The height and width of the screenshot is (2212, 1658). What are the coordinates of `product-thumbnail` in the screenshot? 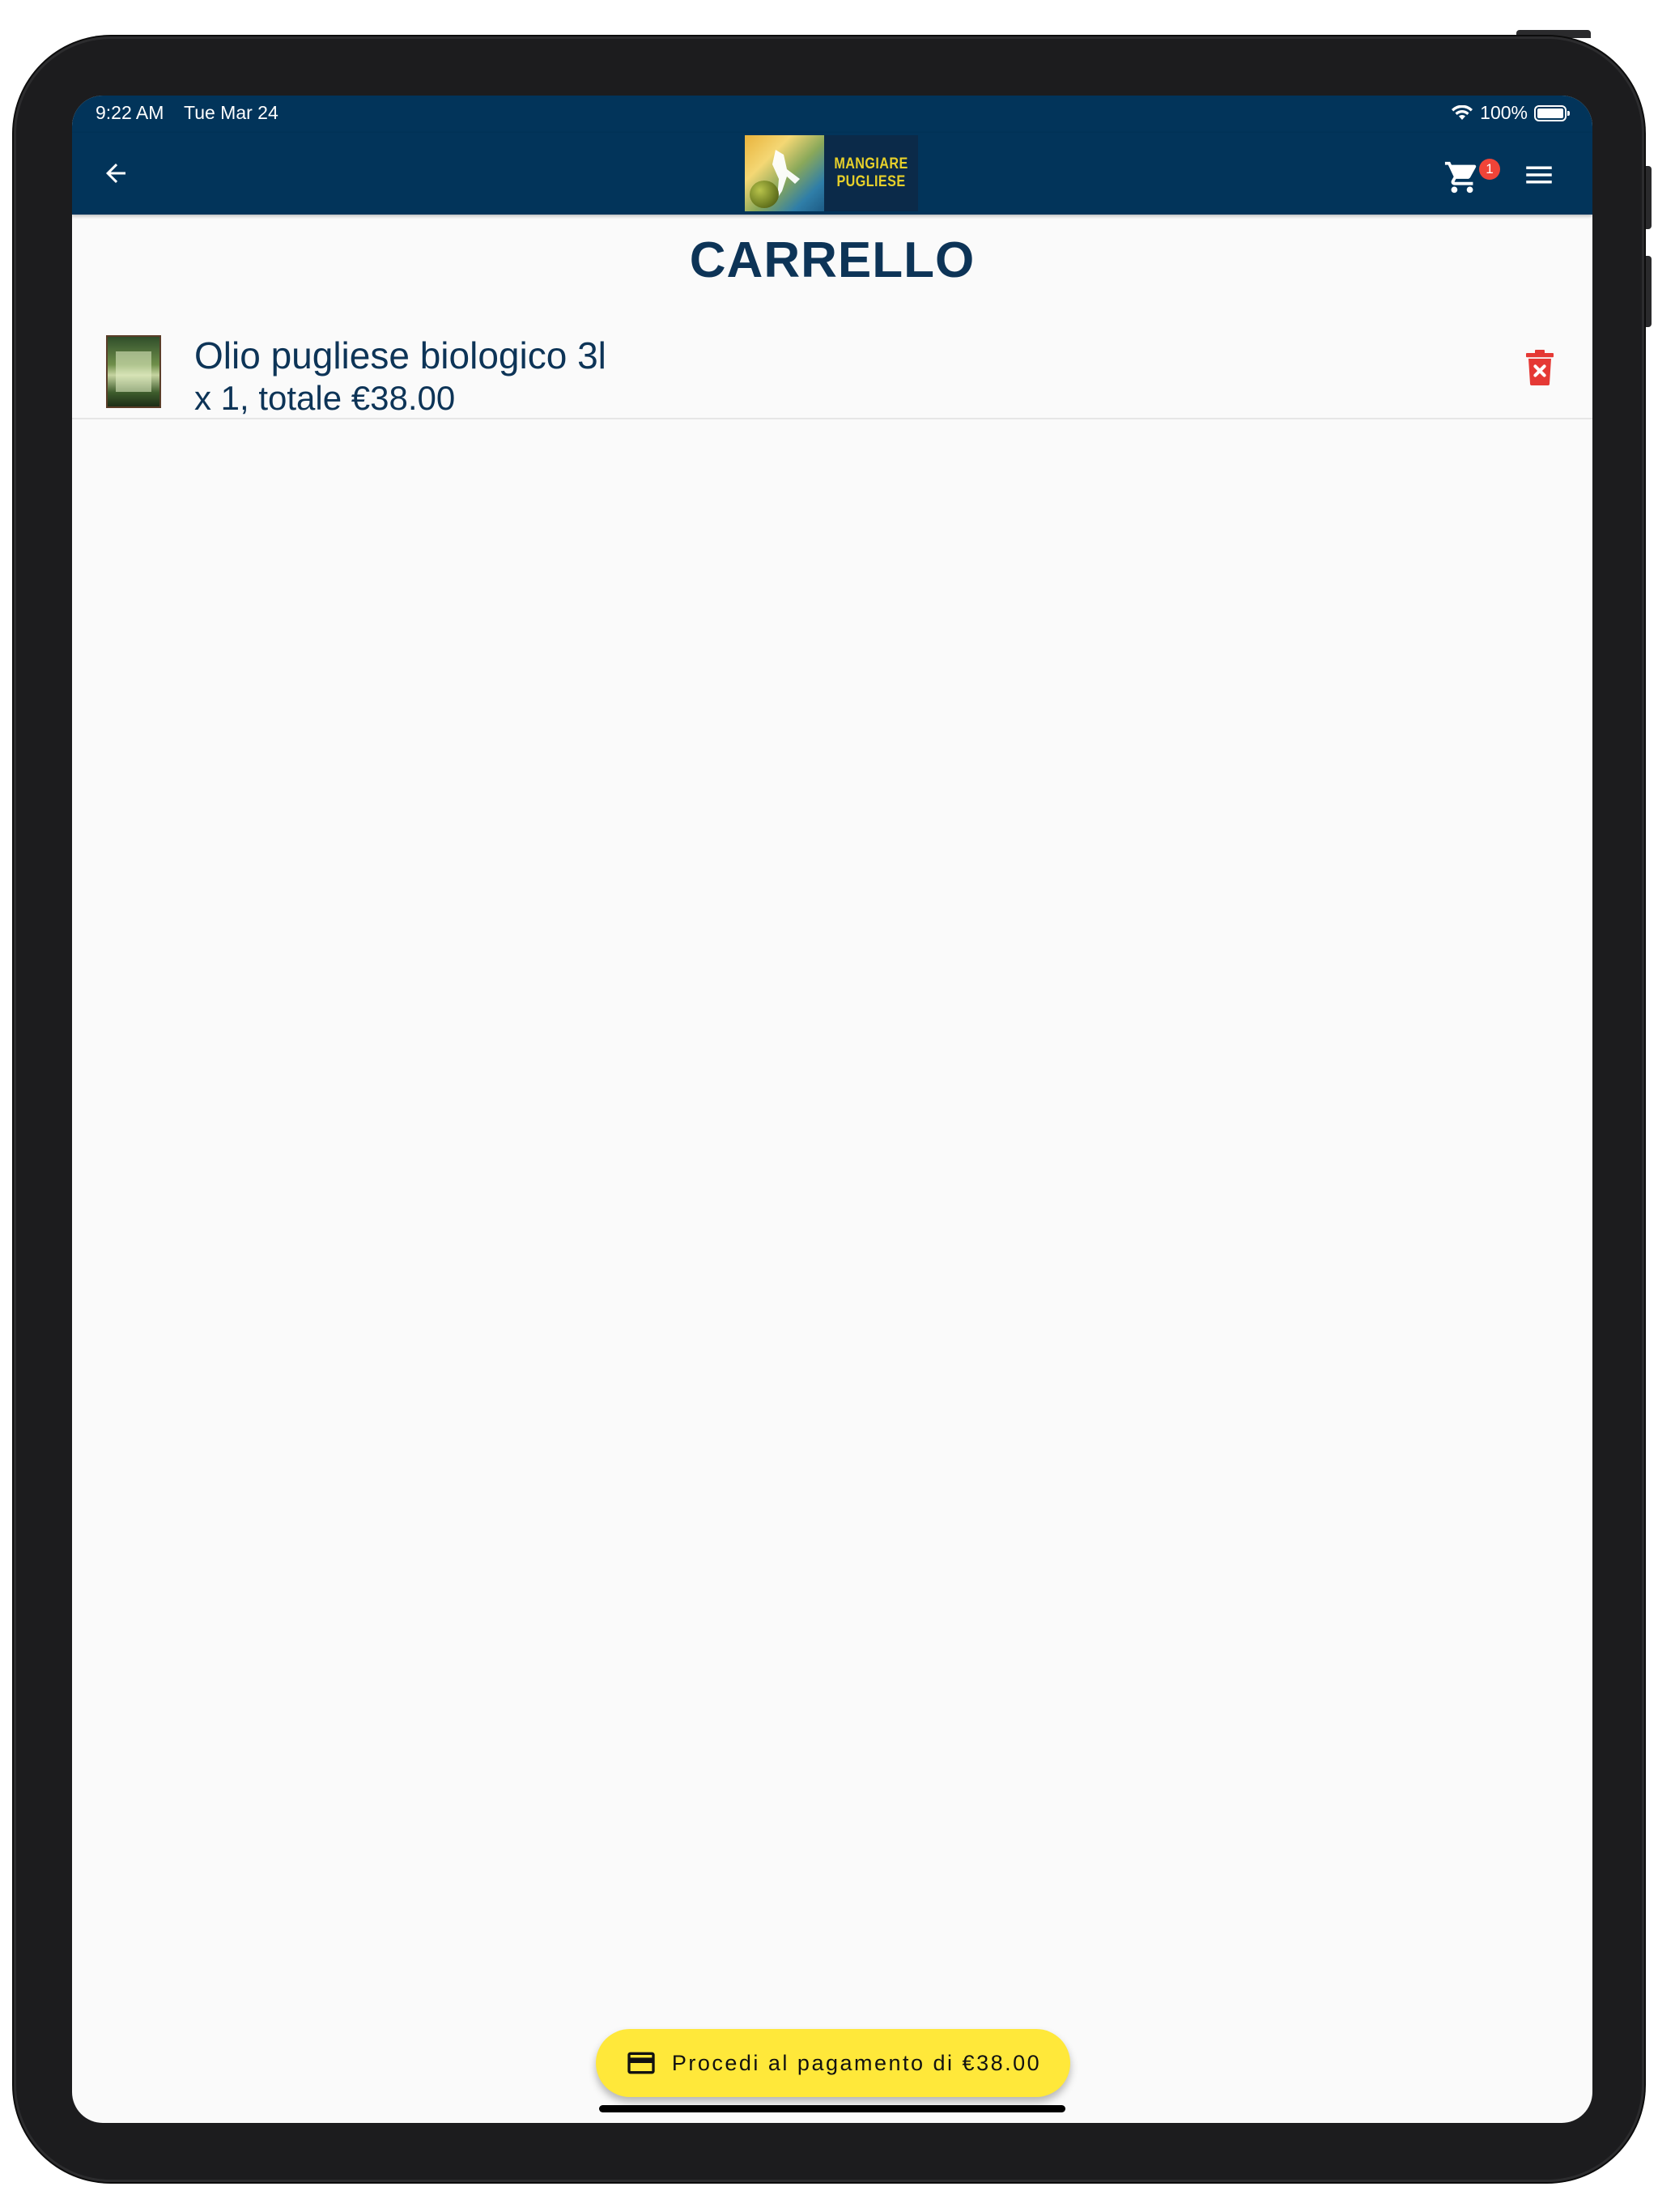 It's located at (133, 372).